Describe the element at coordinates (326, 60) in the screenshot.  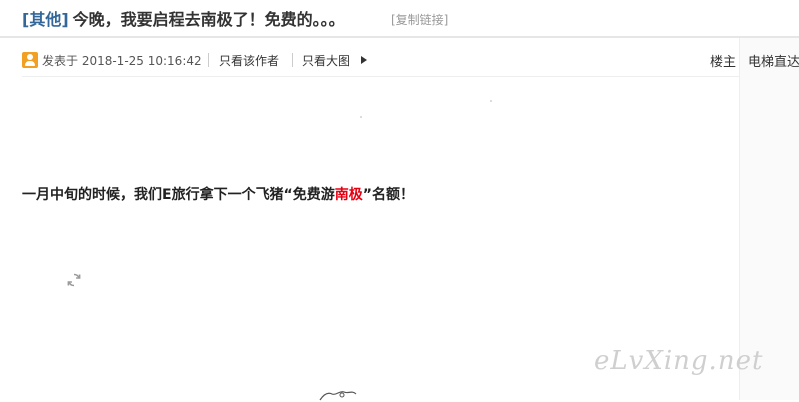
I see `big-image-link: 只看大图` at that location.